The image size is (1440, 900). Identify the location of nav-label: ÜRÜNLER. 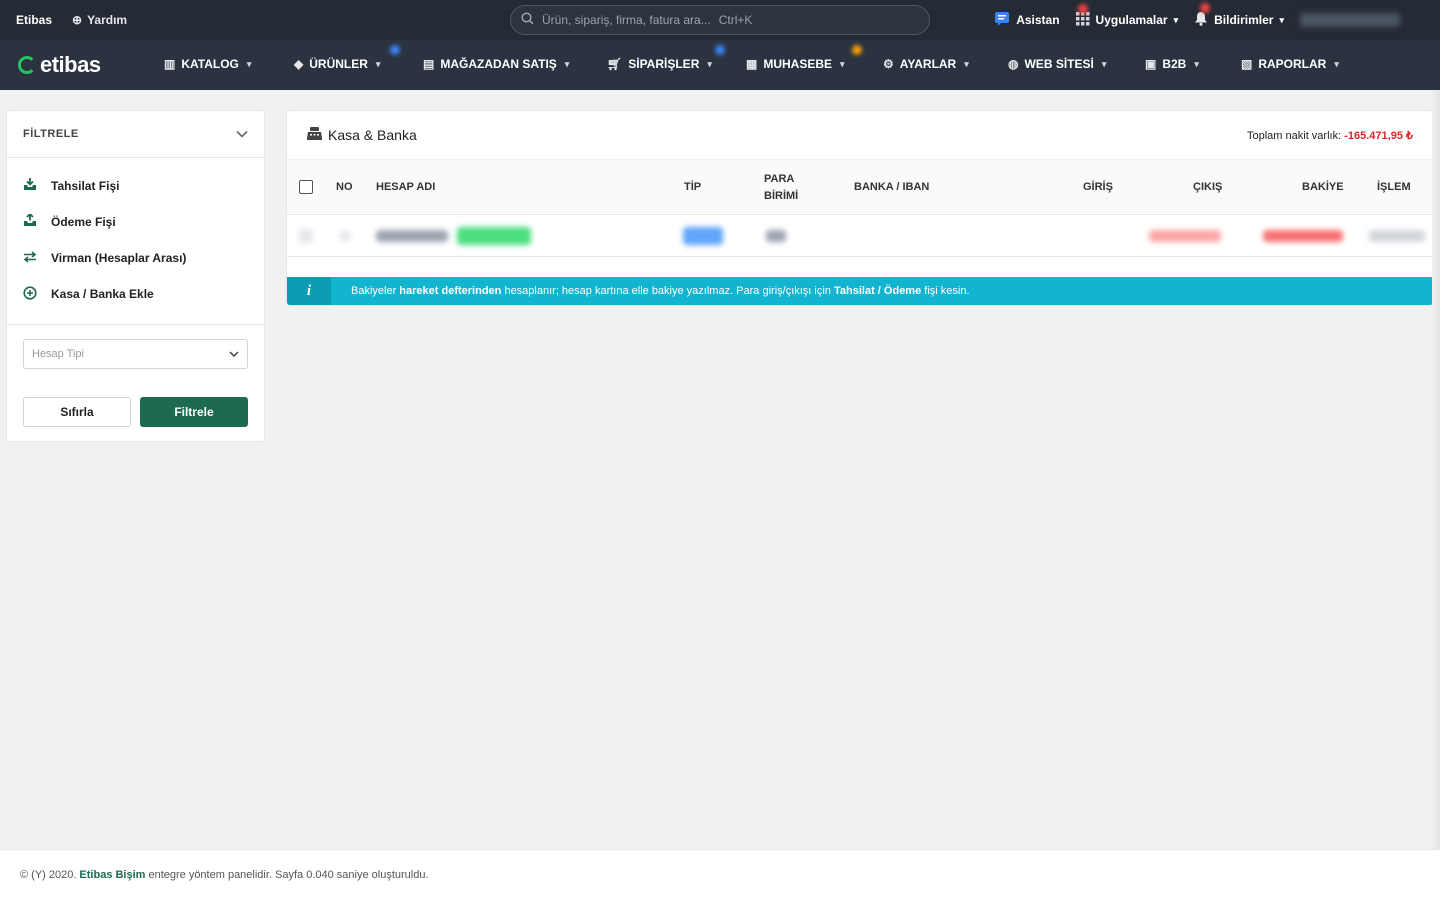
(338, 64).